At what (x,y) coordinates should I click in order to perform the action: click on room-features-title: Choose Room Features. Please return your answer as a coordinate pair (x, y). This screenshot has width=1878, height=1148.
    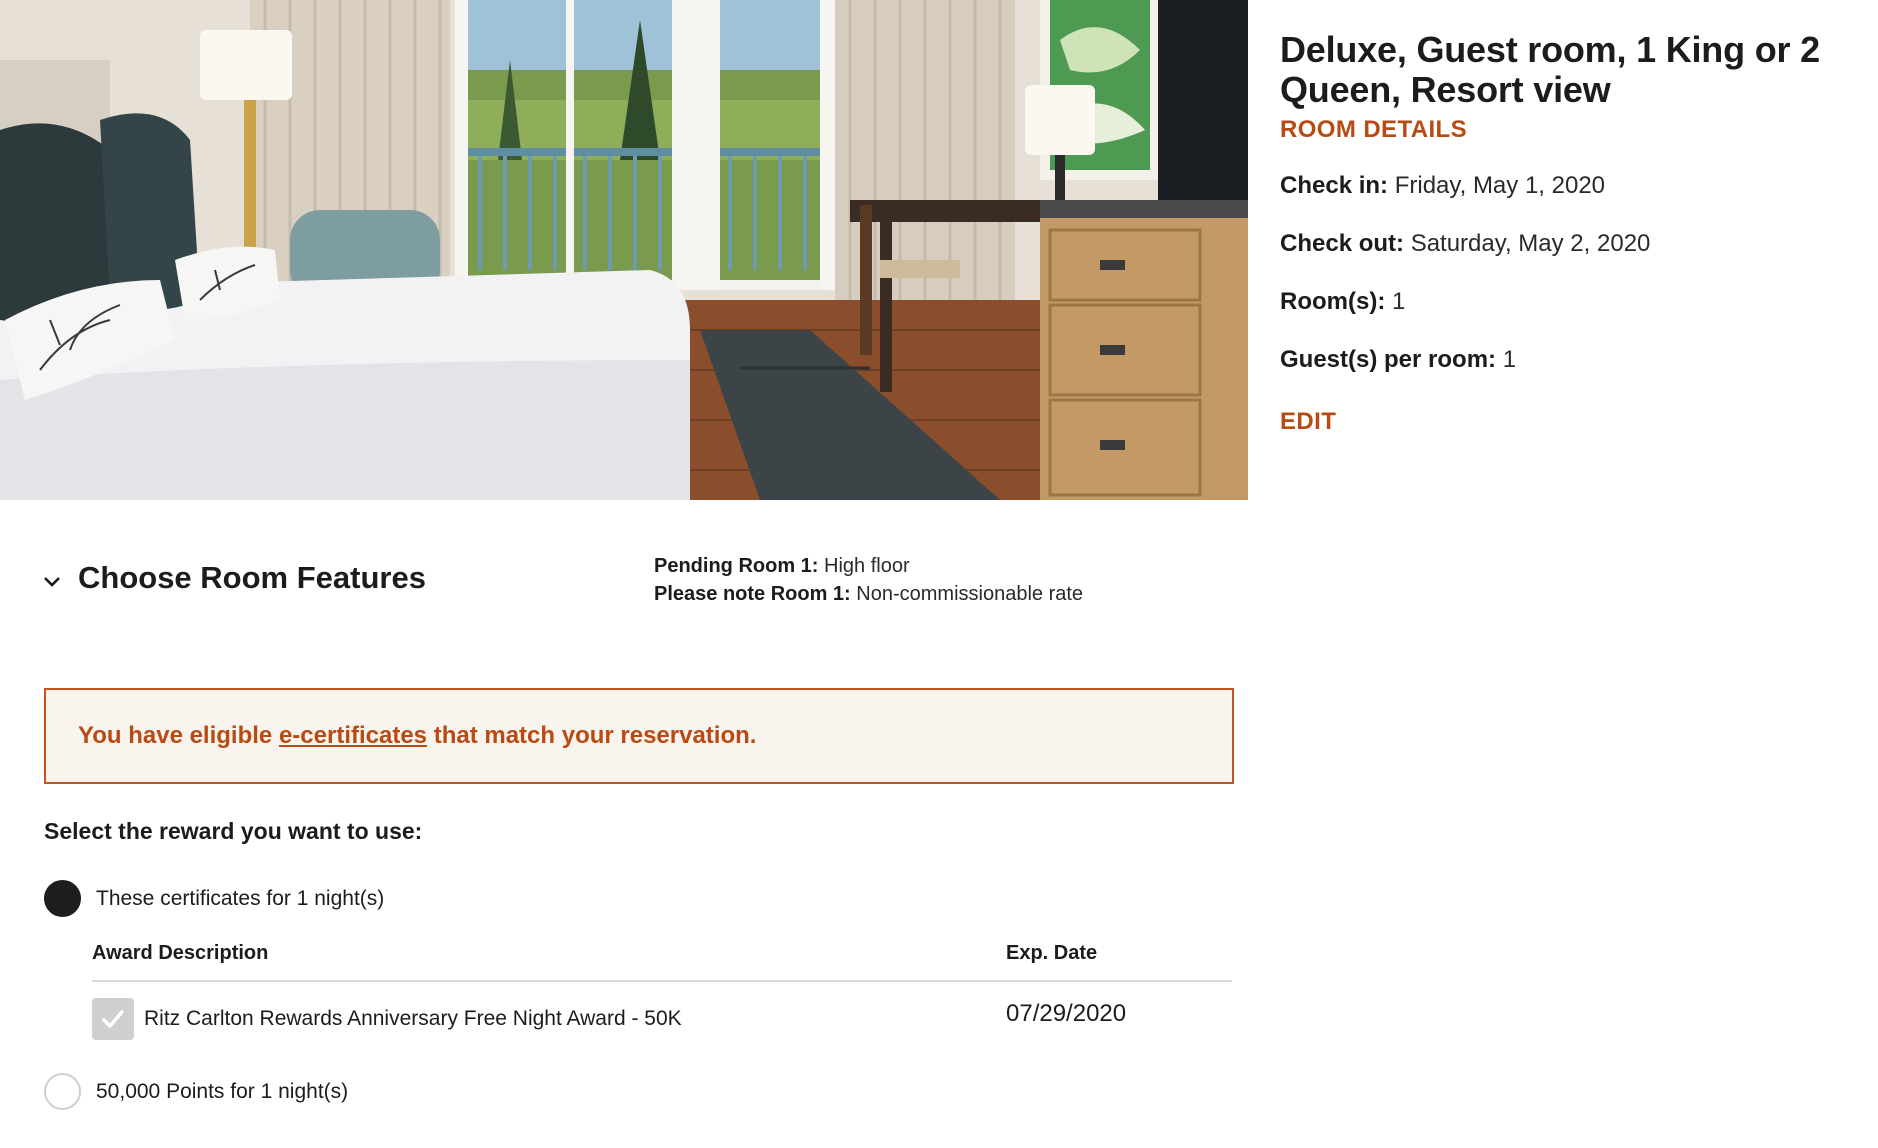
    Looking at the image, I should click on (252, 577).